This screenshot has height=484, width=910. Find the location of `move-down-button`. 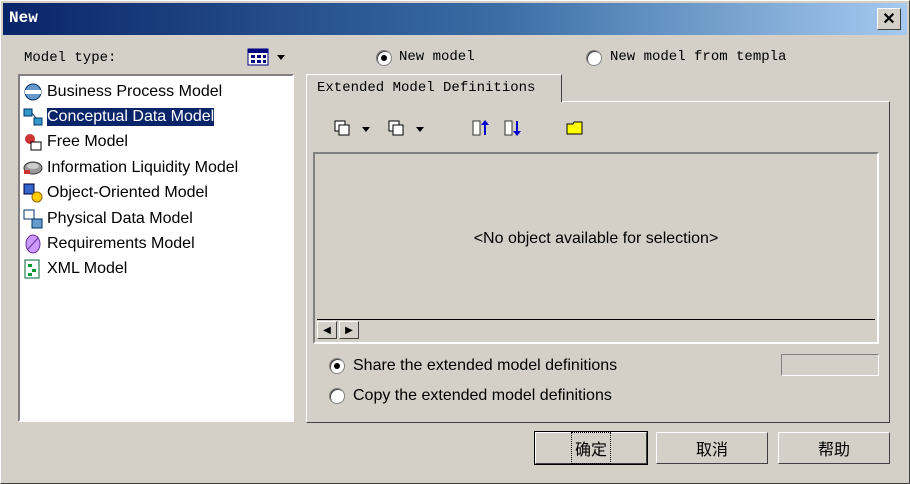

move-down-button is located at coordinates (513, 128).